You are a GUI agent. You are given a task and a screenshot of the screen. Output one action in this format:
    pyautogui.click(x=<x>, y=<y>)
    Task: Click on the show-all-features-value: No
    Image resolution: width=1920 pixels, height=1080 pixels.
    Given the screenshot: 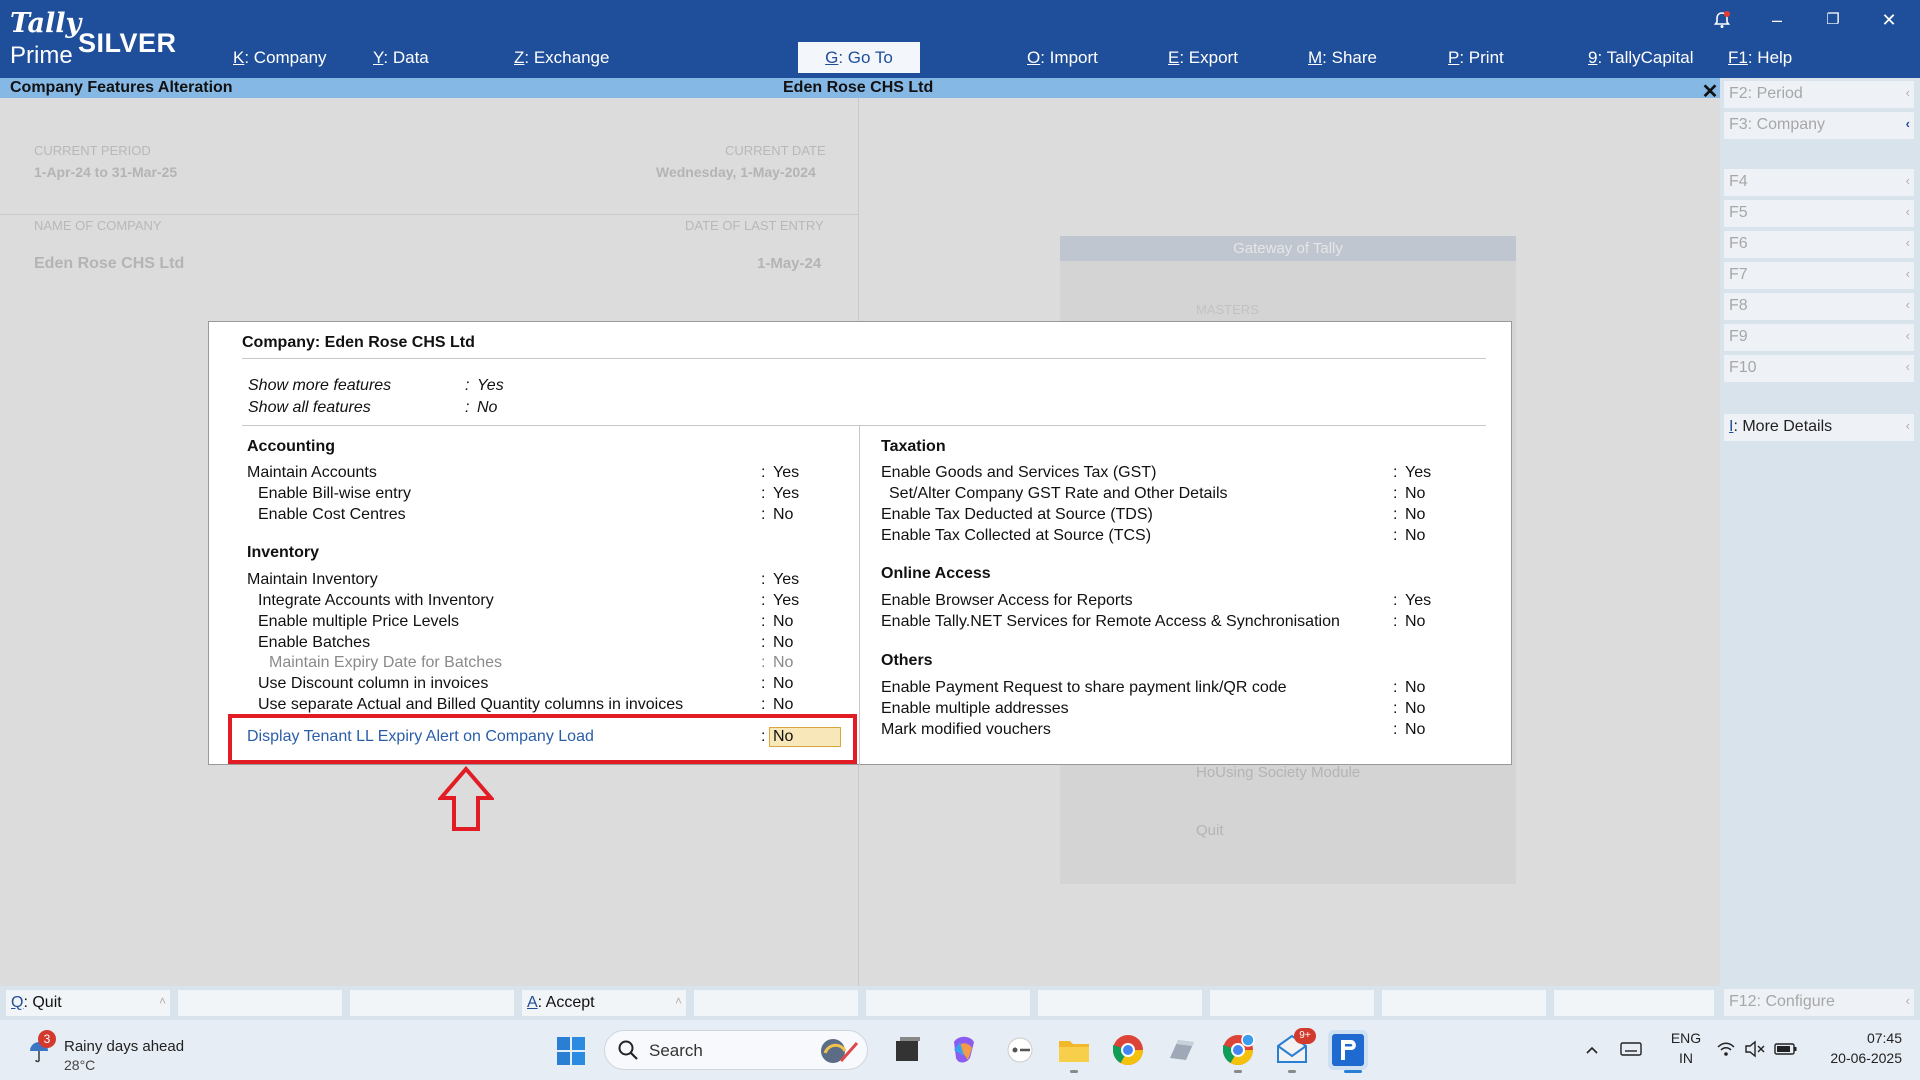 What is the action you would take?
    pyautogui.click(x=487, y=408)
    